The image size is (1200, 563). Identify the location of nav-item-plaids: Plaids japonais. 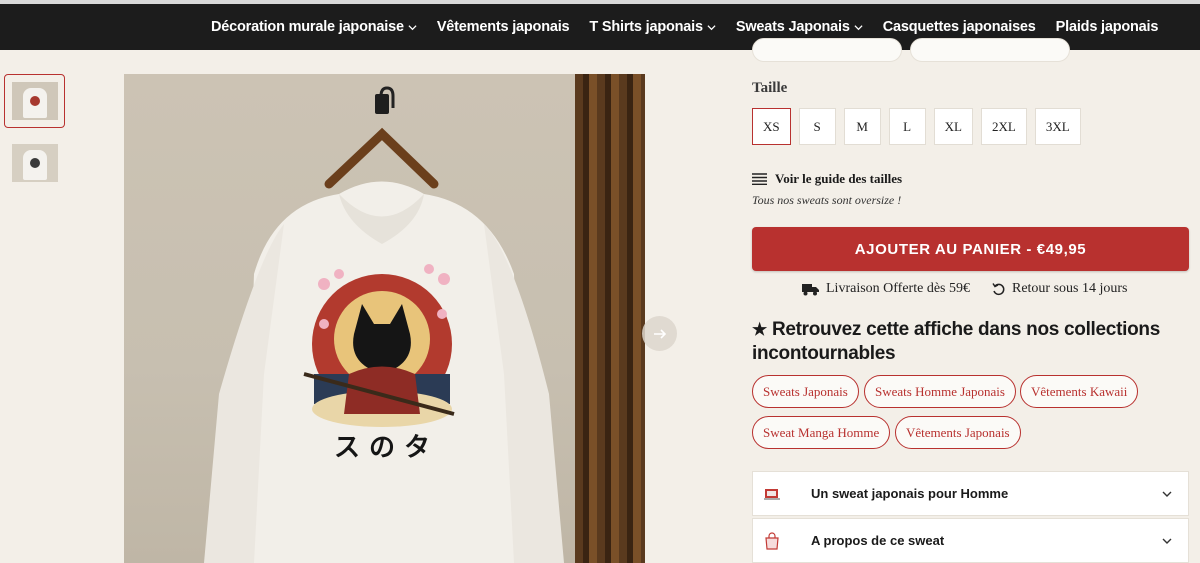
(1107, 27).